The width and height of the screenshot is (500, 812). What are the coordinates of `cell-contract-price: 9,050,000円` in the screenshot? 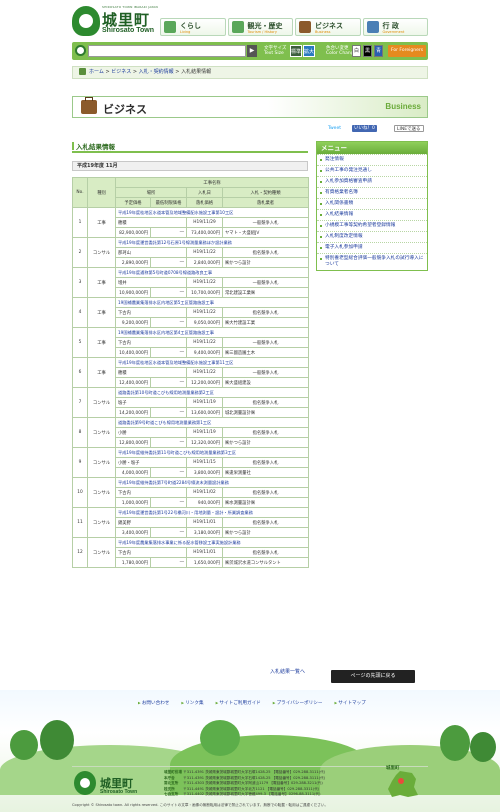 It's located at (204, 322).